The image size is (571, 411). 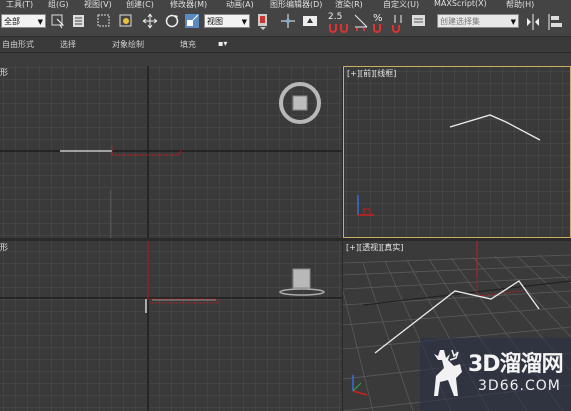 I want to click on viewport-perspective-label: [+][透视][真实], so click(x=374, y=247).